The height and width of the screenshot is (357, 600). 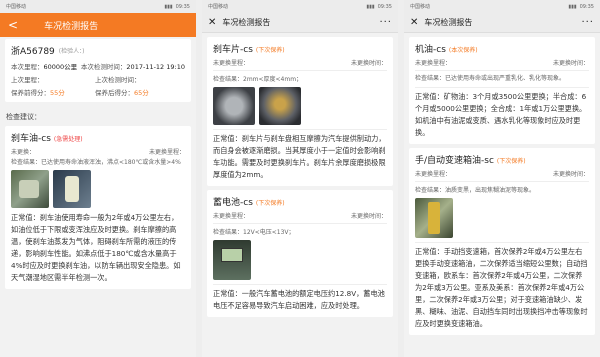 I want to click on score-before-value: 55分, so click(x=57, y=93).